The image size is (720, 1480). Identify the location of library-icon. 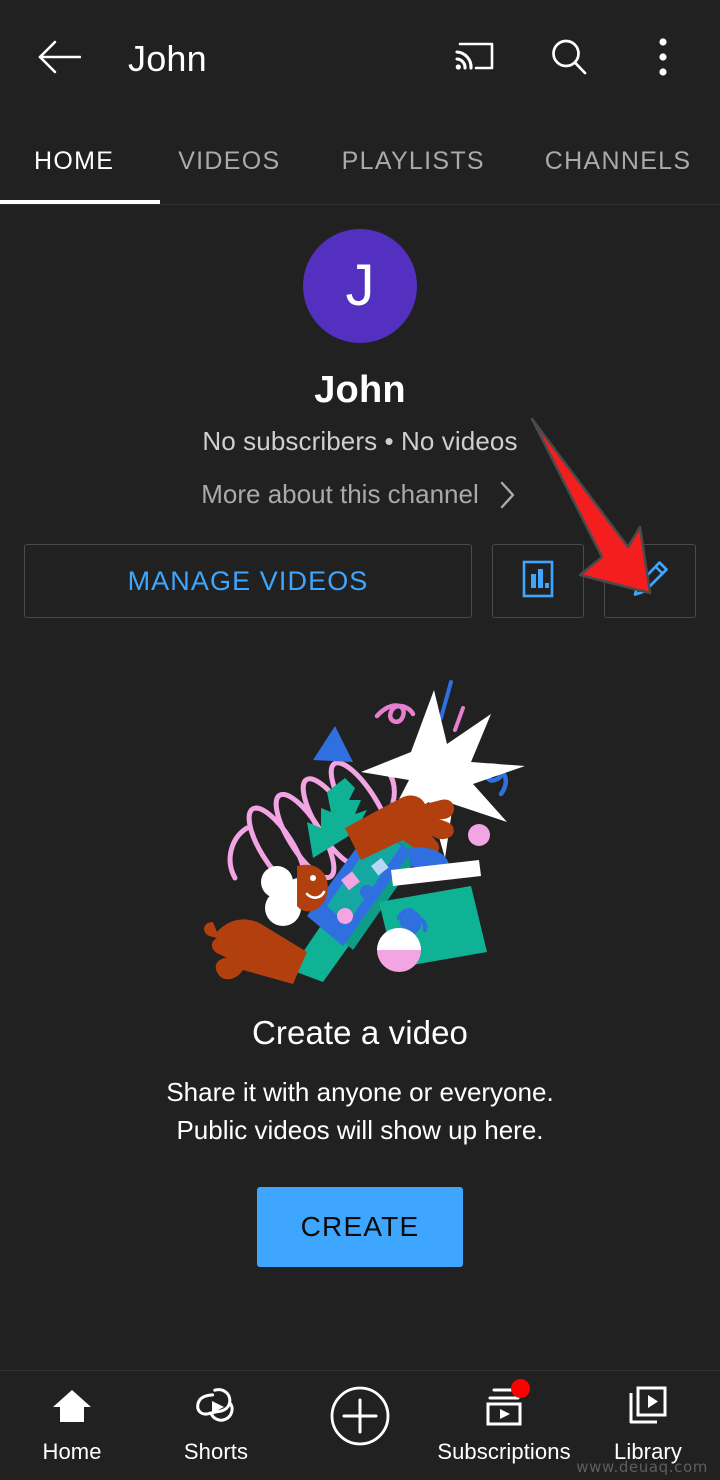
(648, 1406).